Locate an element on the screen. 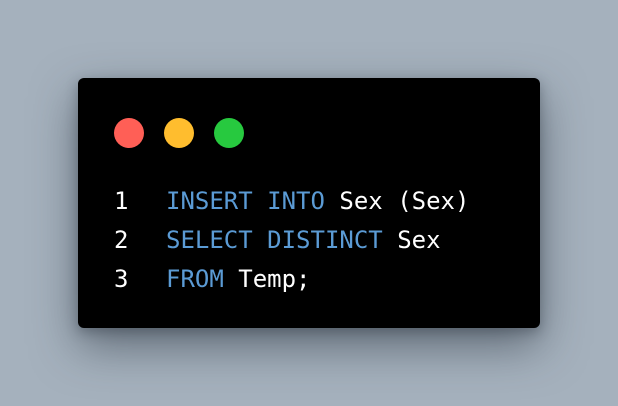 This screenshot has width=618, height=406. close-dot-icon is located at coordinates (129, 133).